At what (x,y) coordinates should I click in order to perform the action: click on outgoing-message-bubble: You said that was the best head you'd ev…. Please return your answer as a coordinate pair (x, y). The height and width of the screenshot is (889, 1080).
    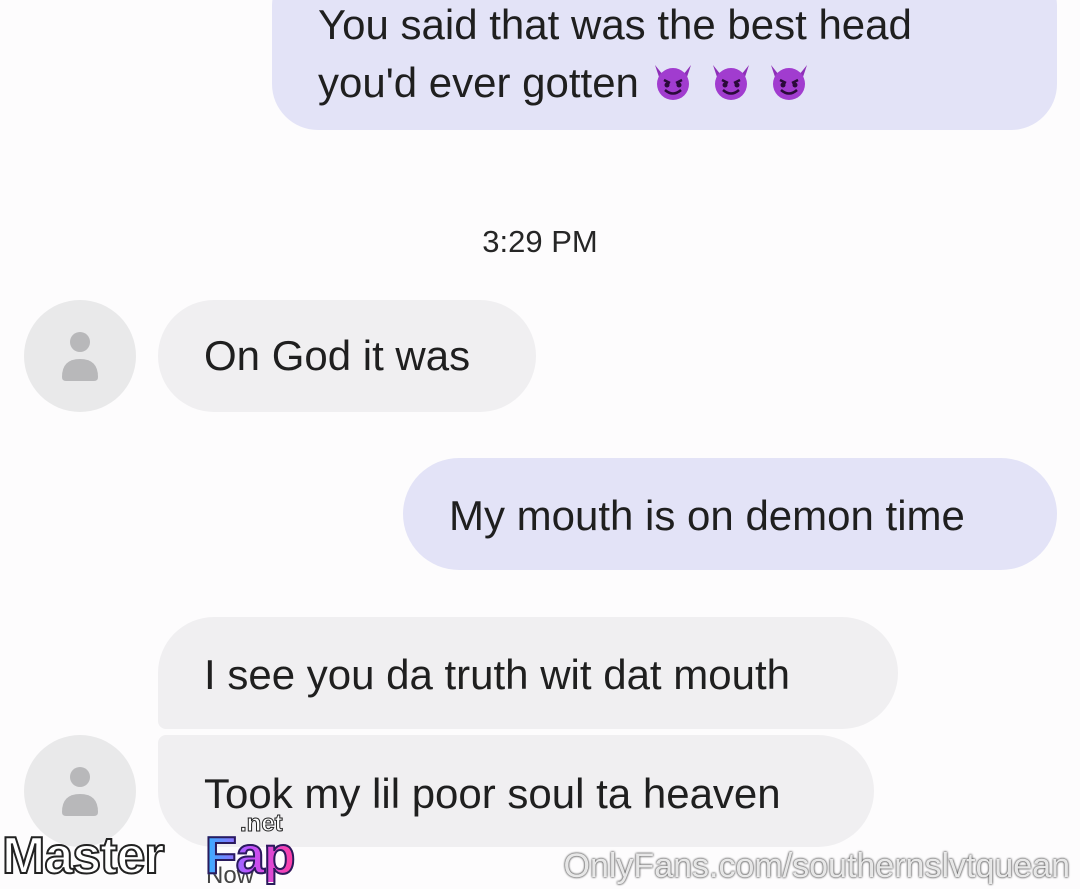
    Looking at the image, I should click on (664, 65).